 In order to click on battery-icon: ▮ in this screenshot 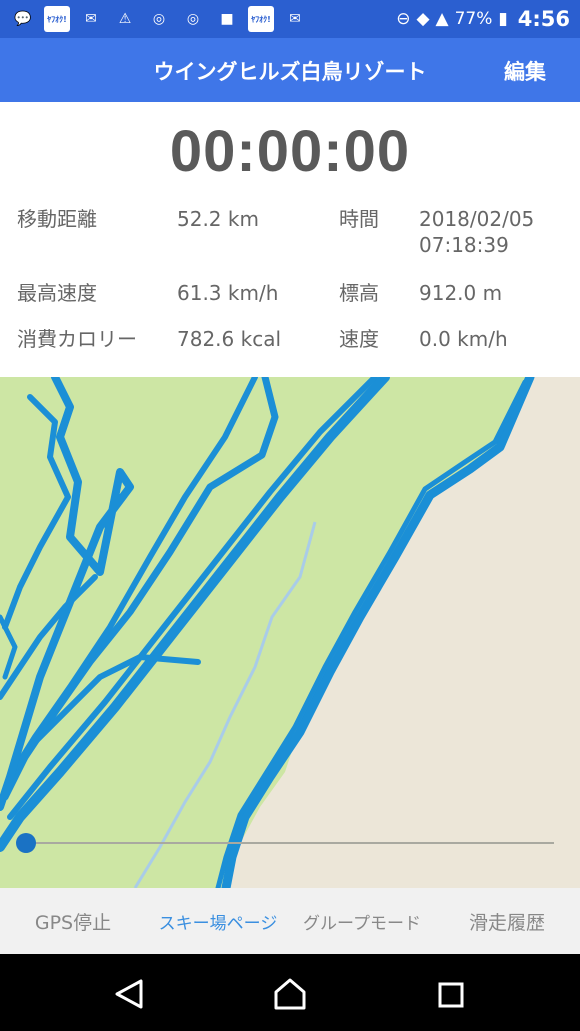, I will do `click(503, 19)`.